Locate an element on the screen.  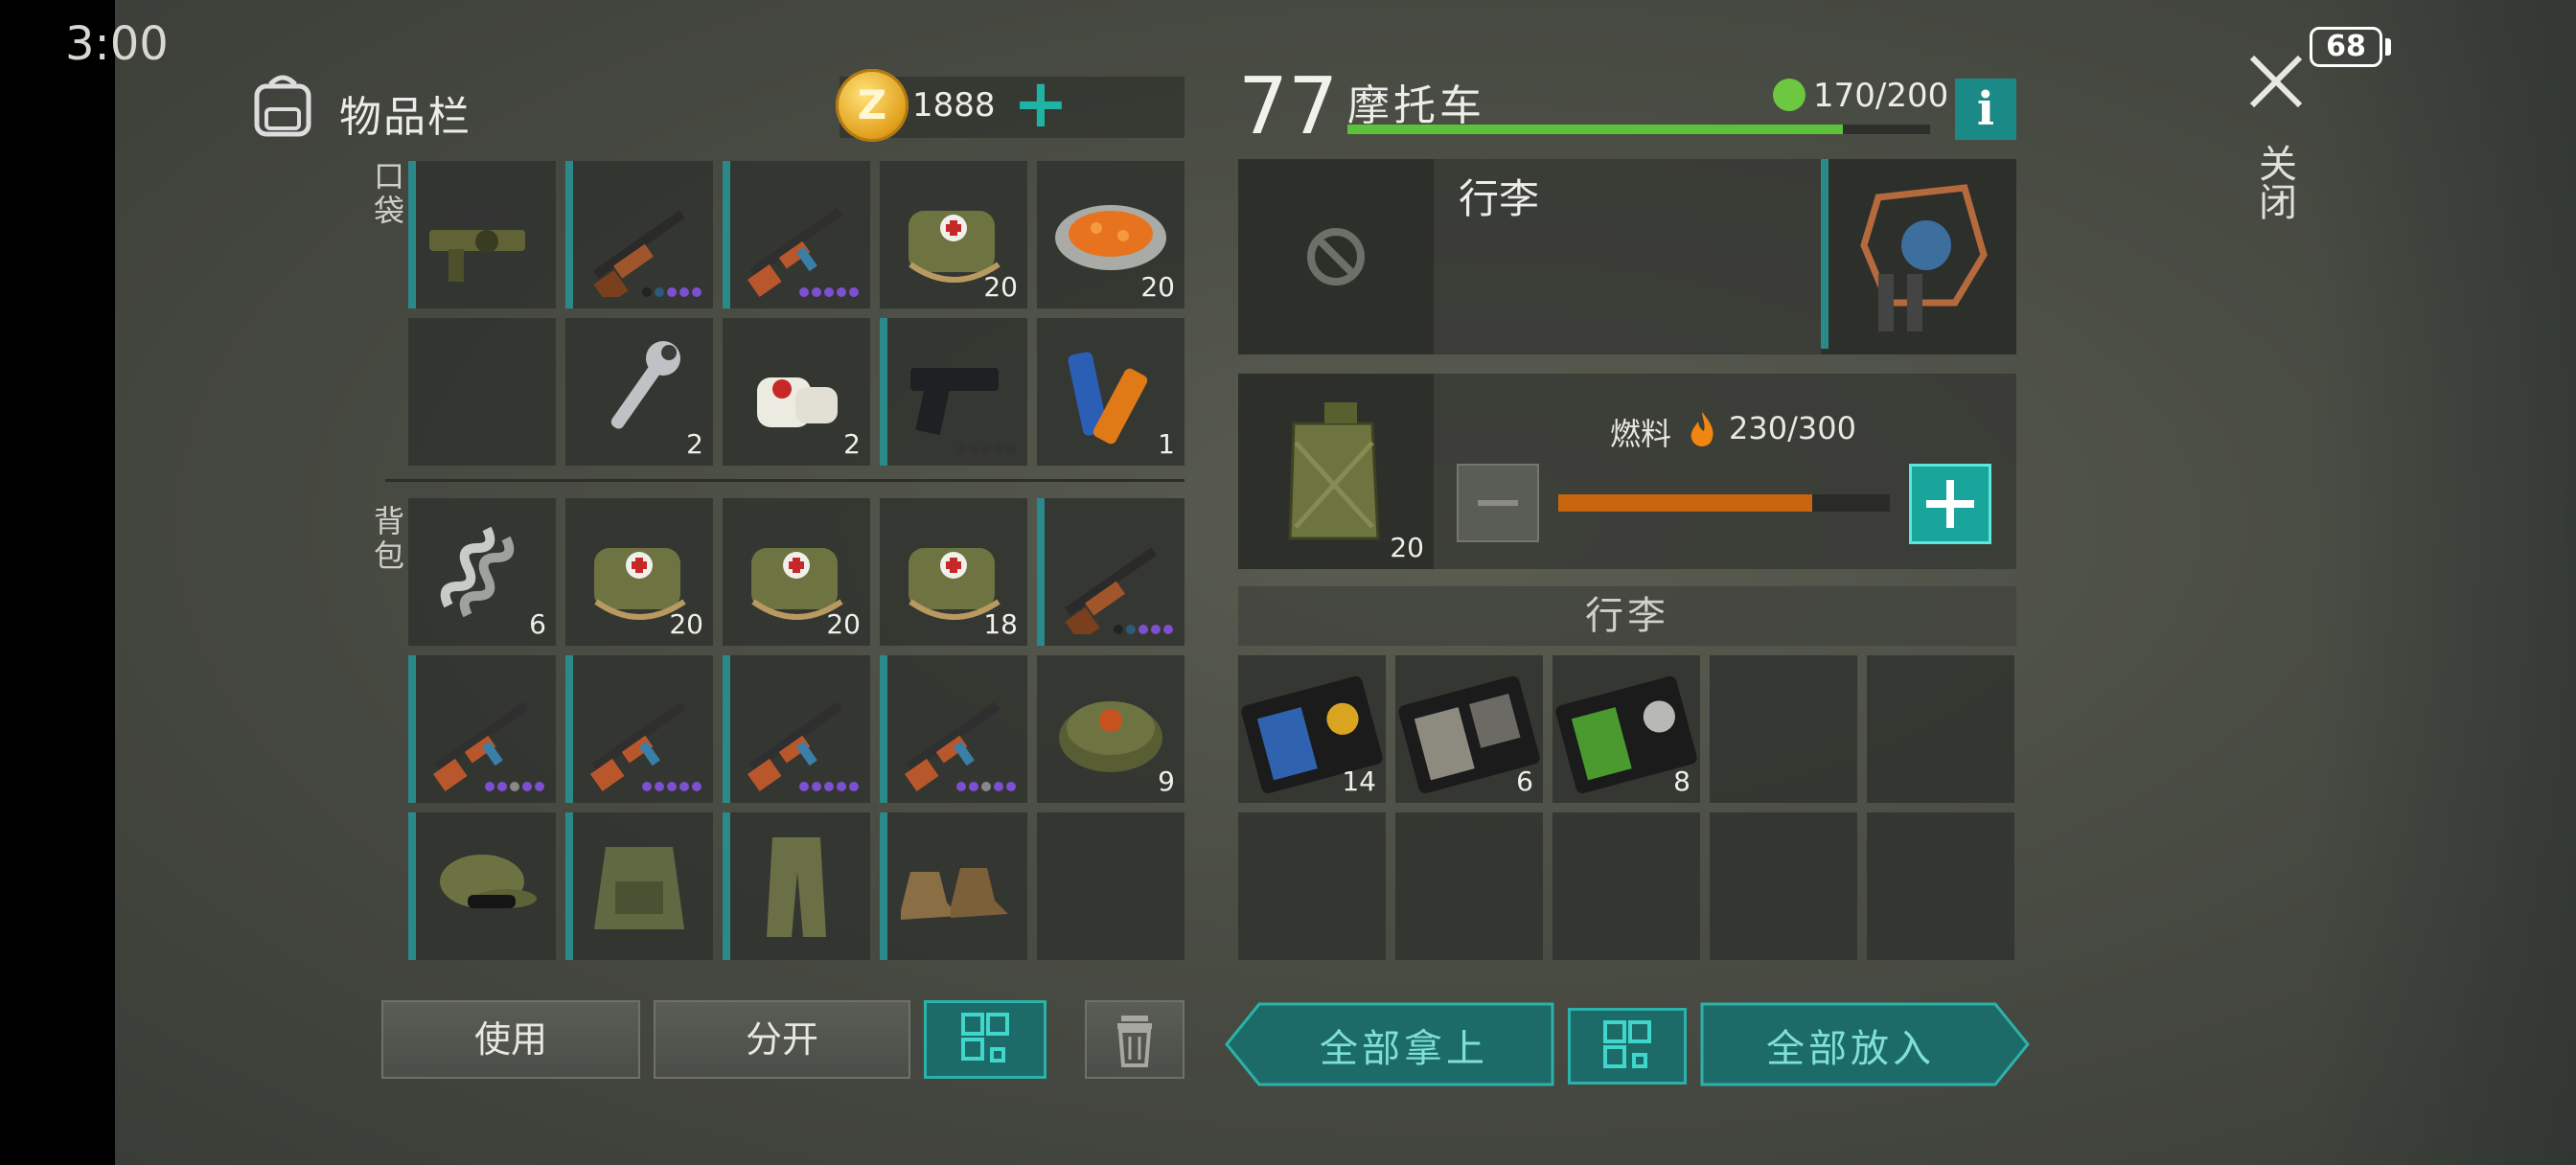
backpack-frame-slot is located at coordinates (1918, 256).